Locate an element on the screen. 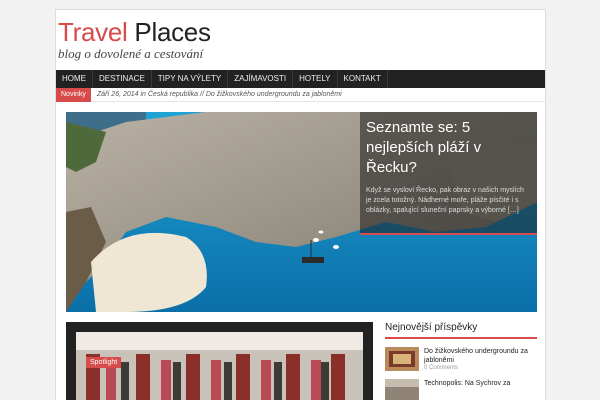 This screenshot has width=600, height=400. spotlight-label: Spotlight is located at coordinates (104, 362).